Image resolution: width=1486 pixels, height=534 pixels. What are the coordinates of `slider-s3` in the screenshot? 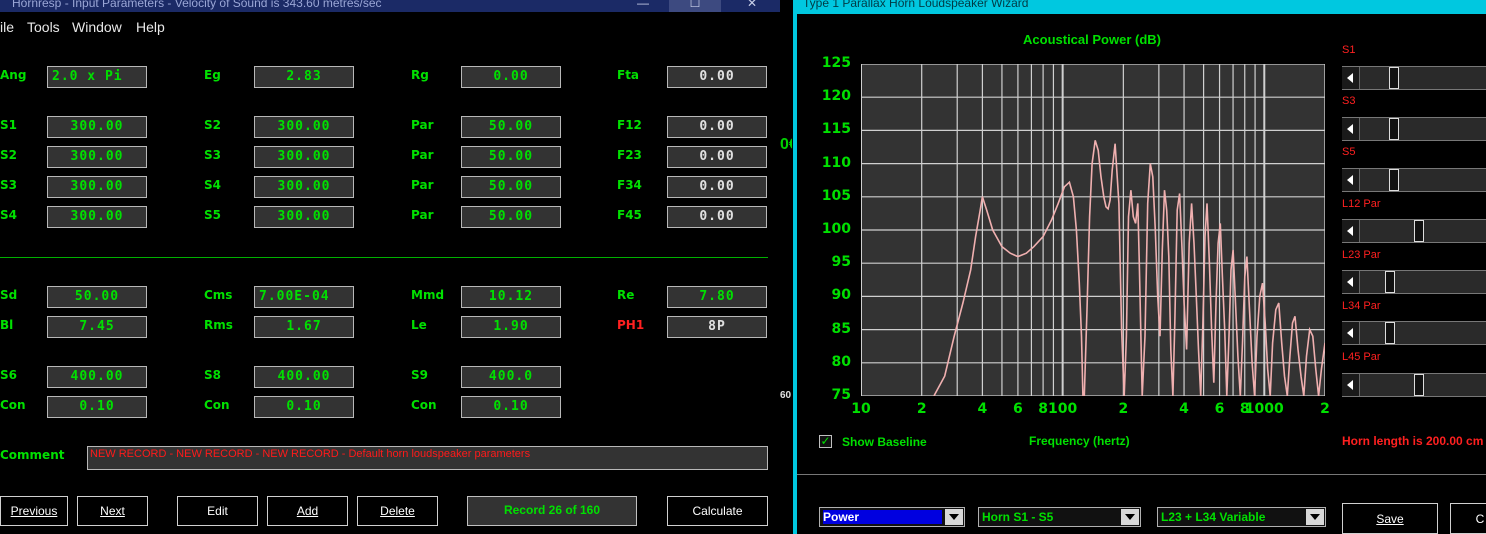 It's located at (1414, 129).